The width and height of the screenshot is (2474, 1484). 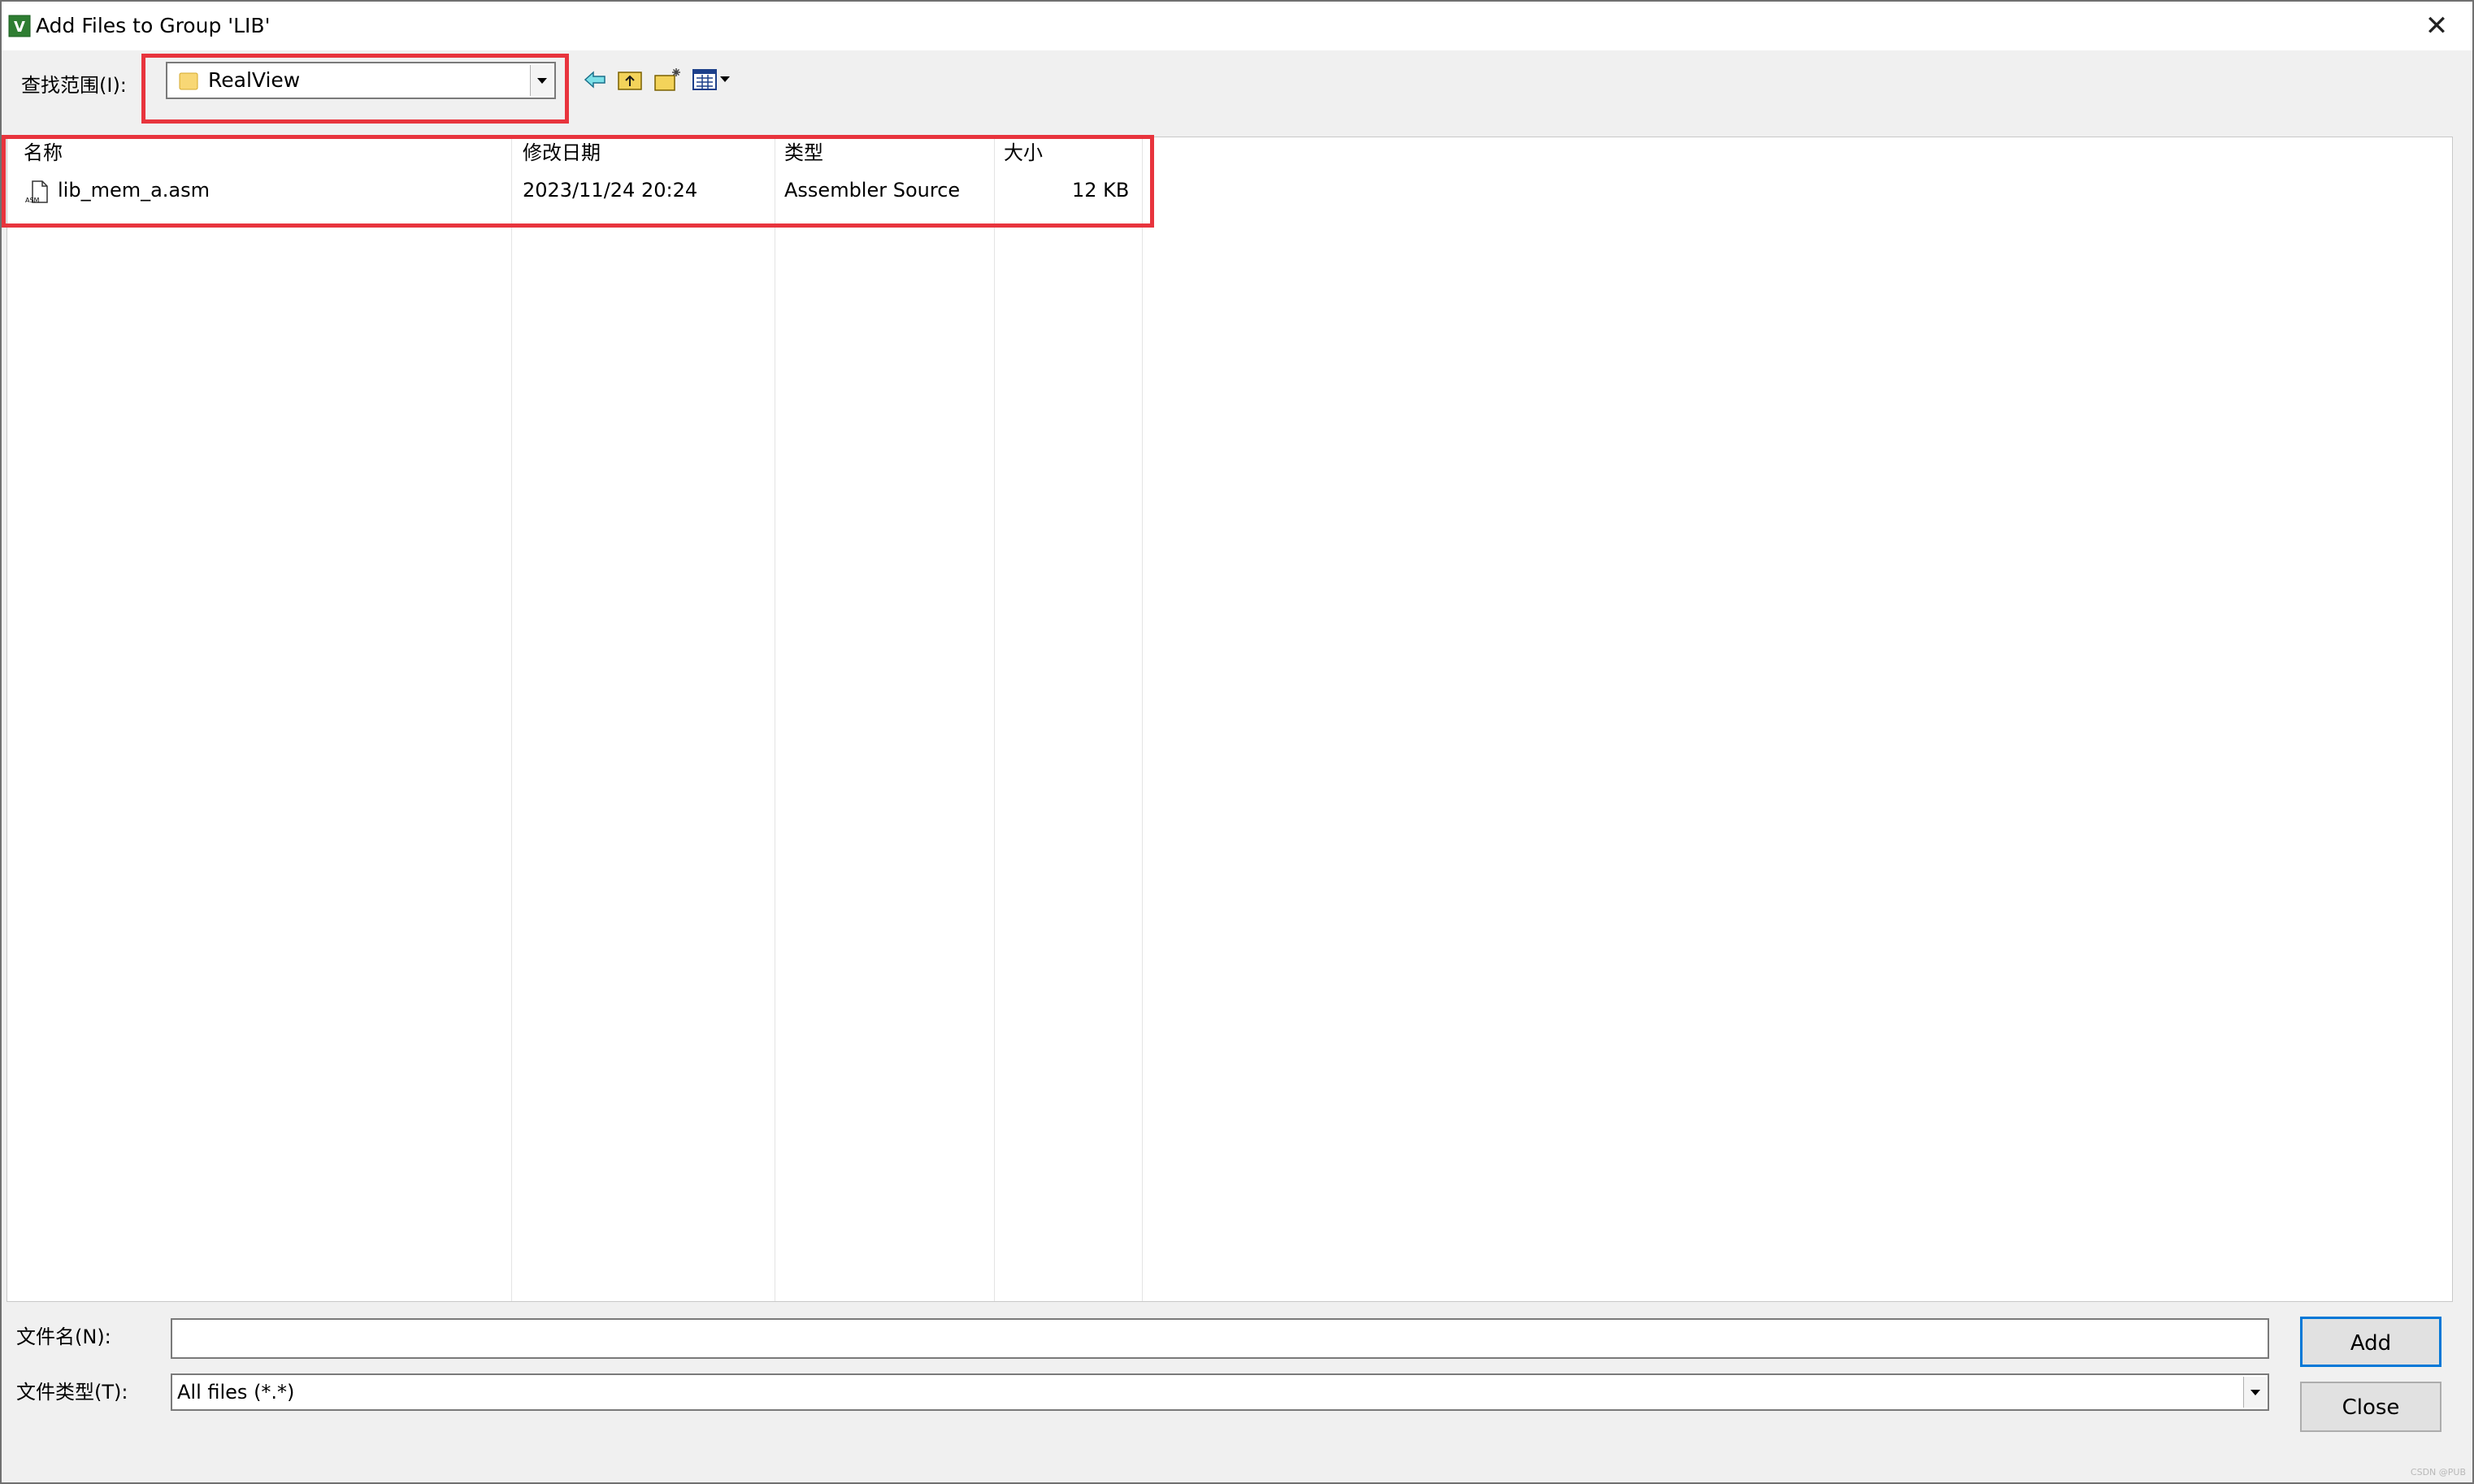 I want to click on file-modified: 2023/11/24 20:24, so click(x=610, y=190).